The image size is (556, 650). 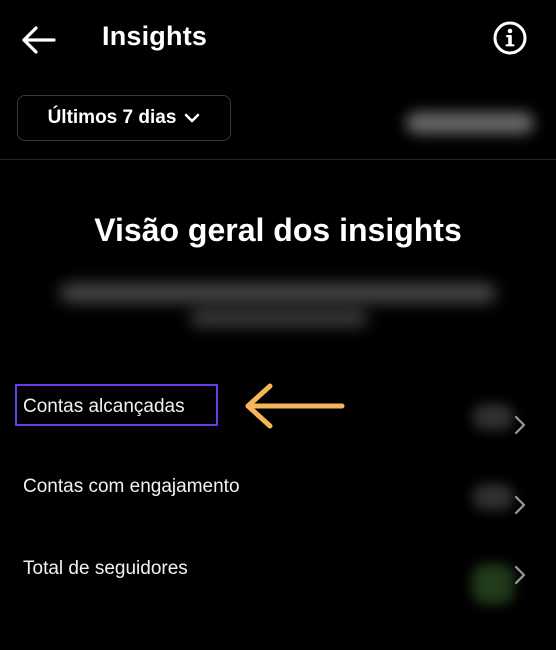 I want to click on info-icon, so click(x=510, y=38).